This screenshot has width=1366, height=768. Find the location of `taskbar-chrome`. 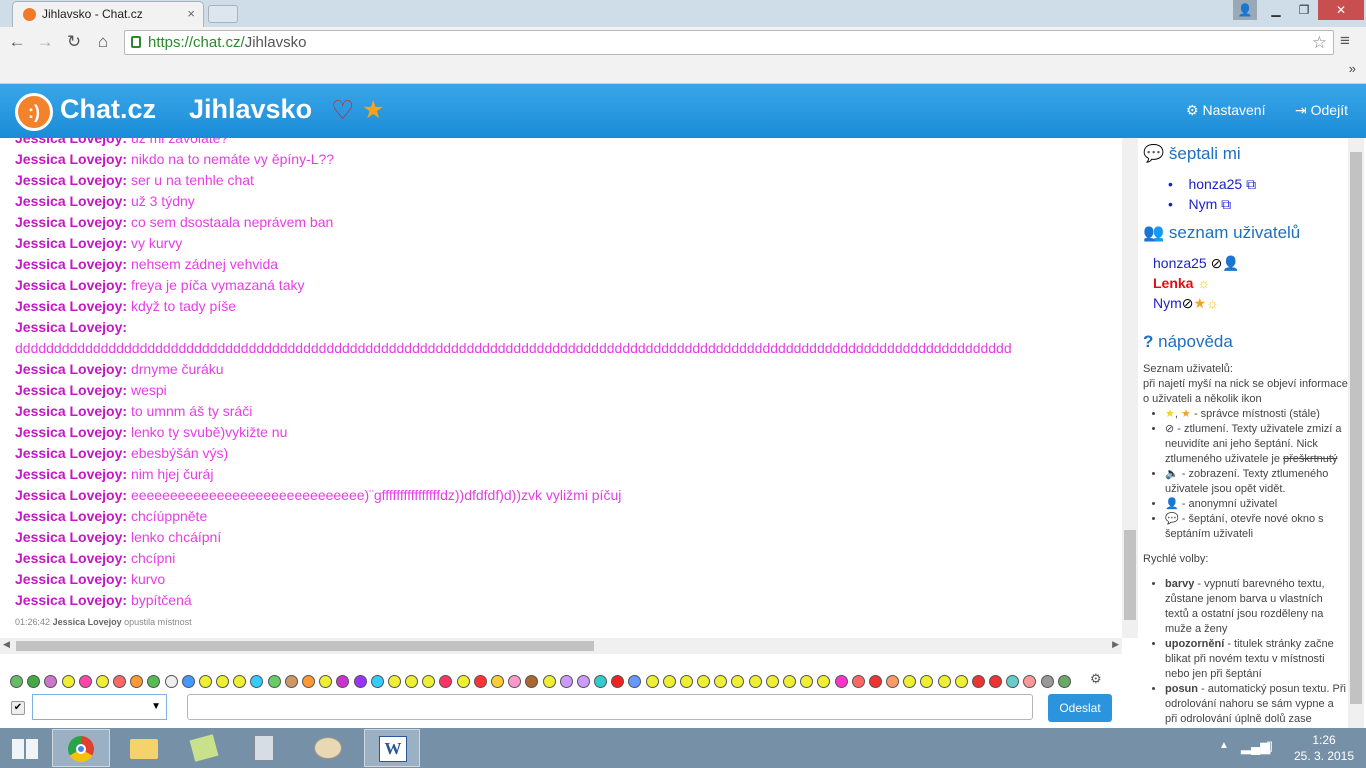

taskbar-chrome is located at coordinates (81, 748).